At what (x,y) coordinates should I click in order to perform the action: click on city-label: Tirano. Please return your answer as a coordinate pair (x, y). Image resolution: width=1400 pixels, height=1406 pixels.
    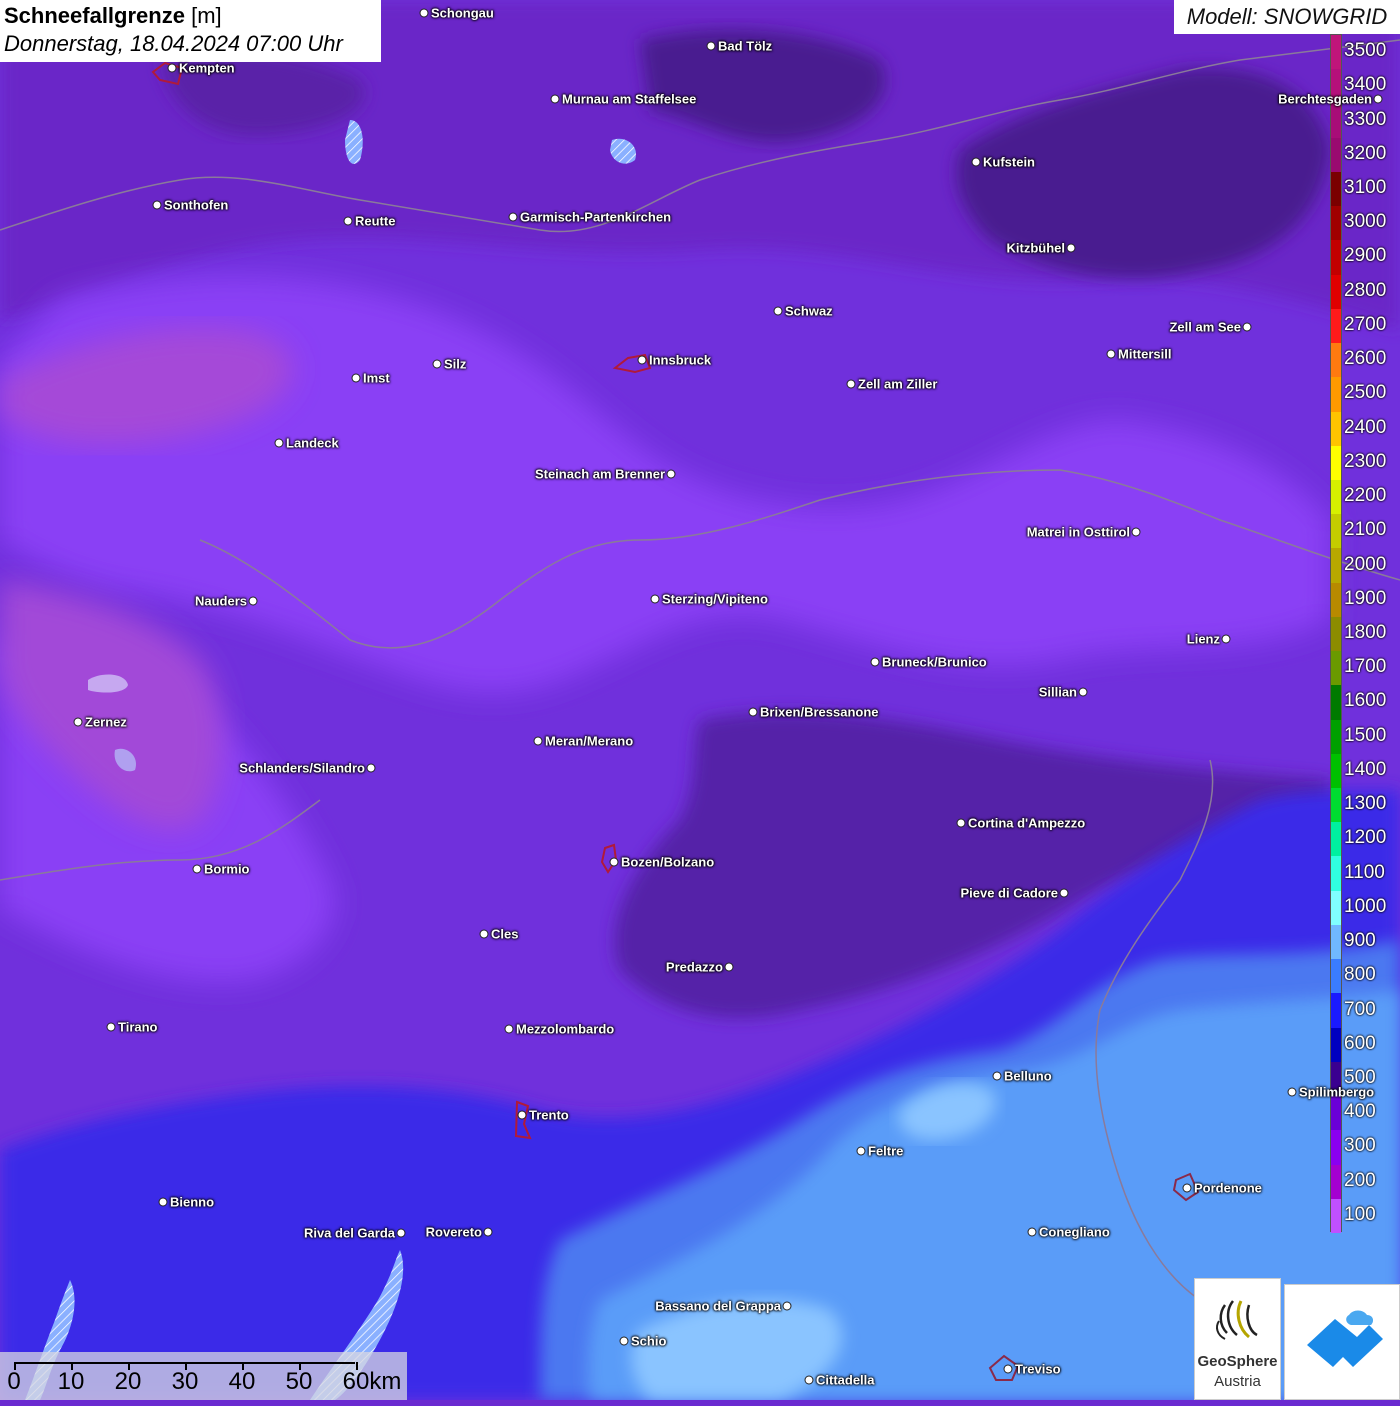
    Looking at the image, I should click on (138, 1027).